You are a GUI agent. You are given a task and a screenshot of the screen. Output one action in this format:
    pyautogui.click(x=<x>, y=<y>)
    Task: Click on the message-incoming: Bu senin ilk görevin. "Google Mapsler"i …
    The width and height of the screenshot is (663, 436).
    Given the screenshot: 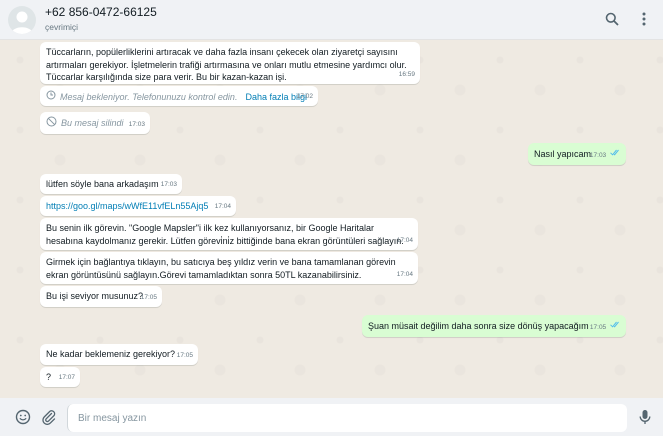 What is the action you would take?
    pyautogui.click(x=229, y=234)
    